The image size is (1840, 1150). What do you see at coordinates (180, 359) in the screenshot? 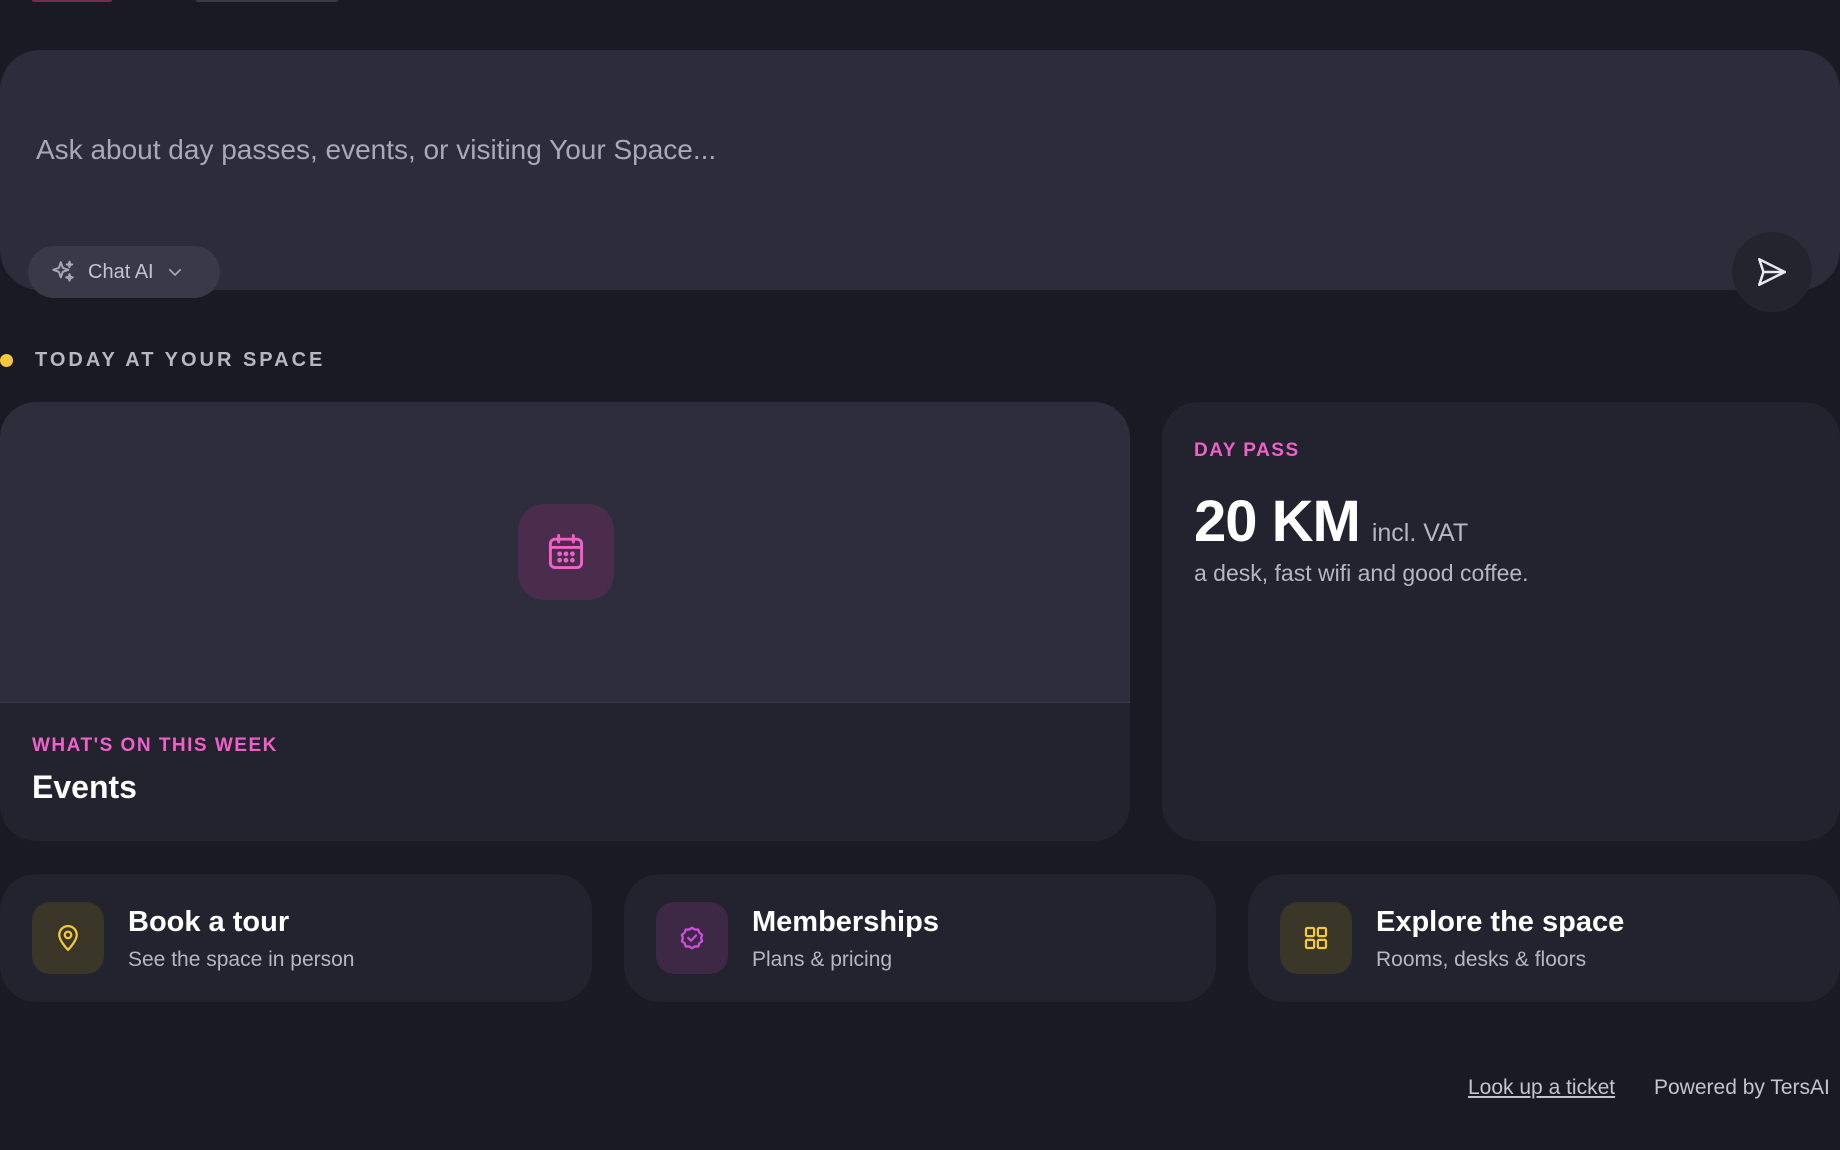
I see `section-title: TODAY AT YOUR SPACE` at bounding box center [180, 359].